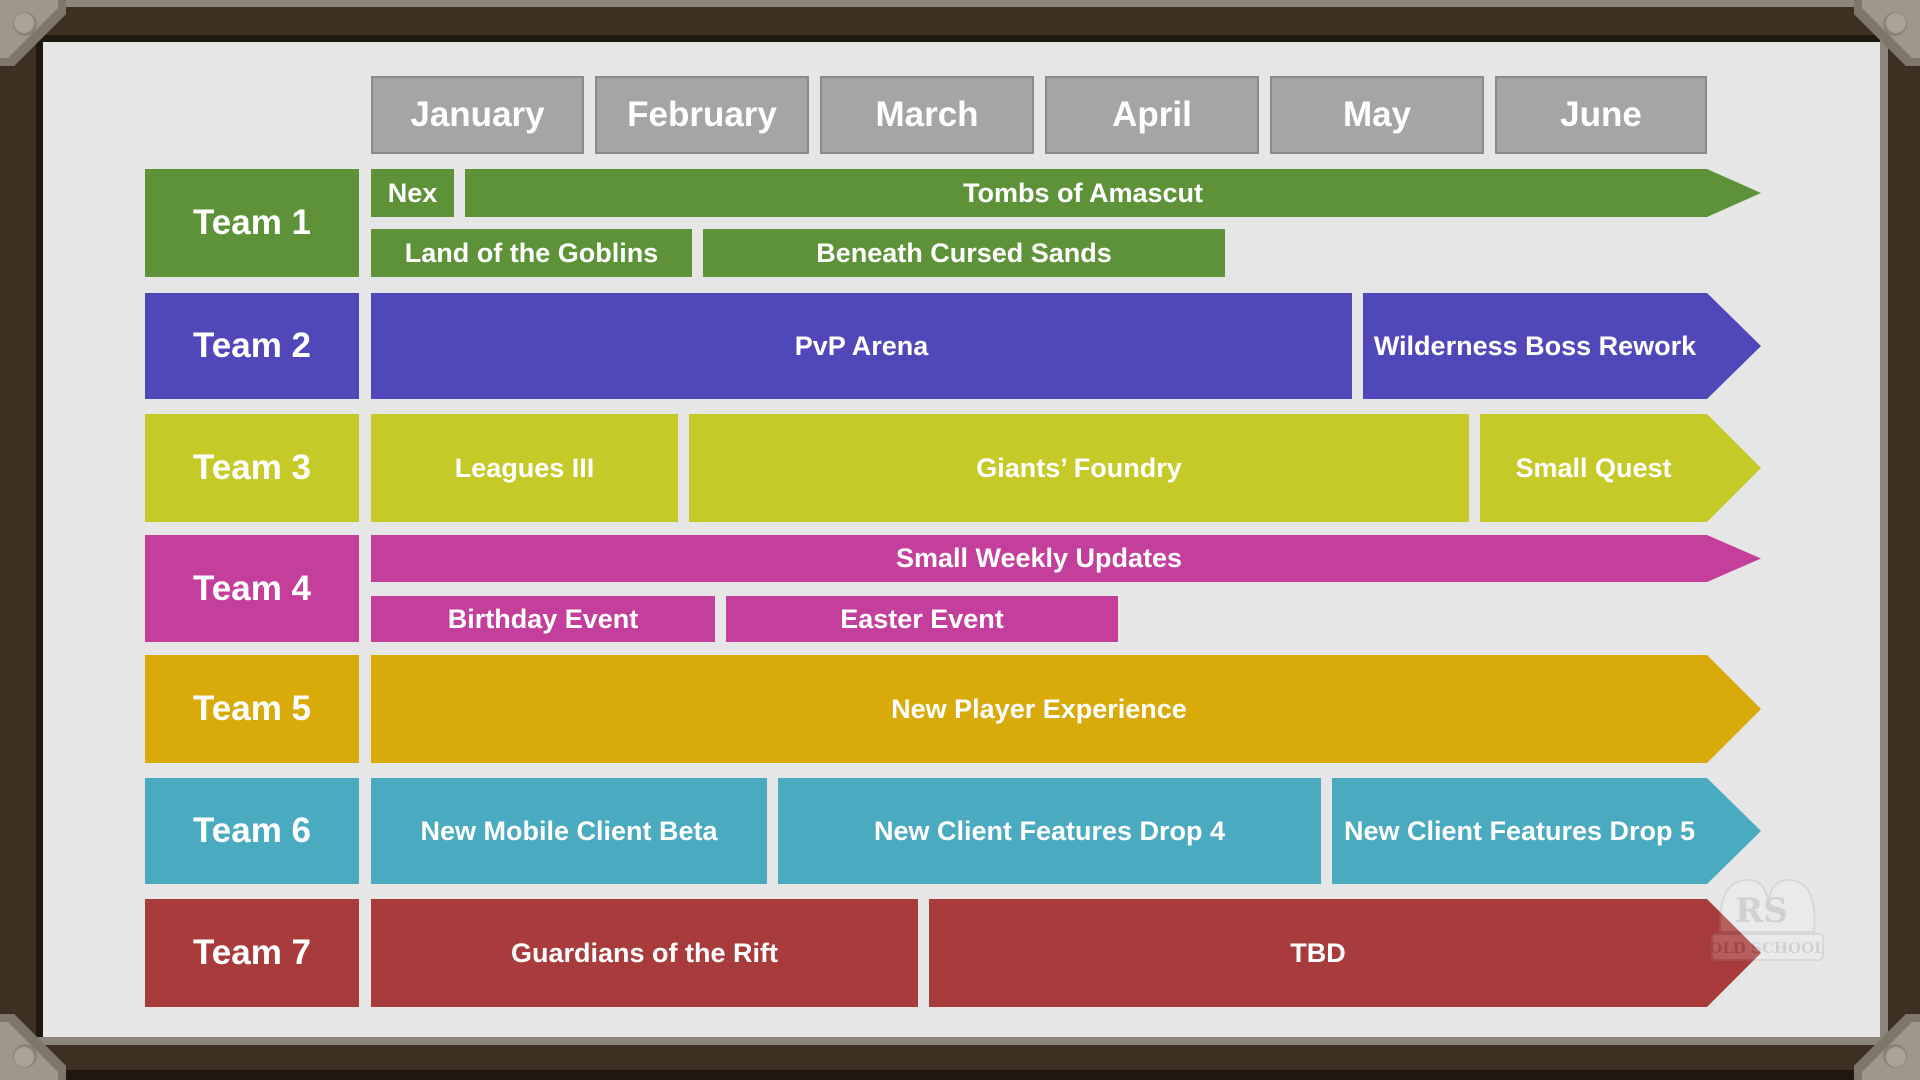 This screenshot has height=1080, width=1920. What do you see at coordinates (1066, 709) in the screenshot?
I see `project-bar-arrow: New Player Experience` at bounding box center [1066, 709].